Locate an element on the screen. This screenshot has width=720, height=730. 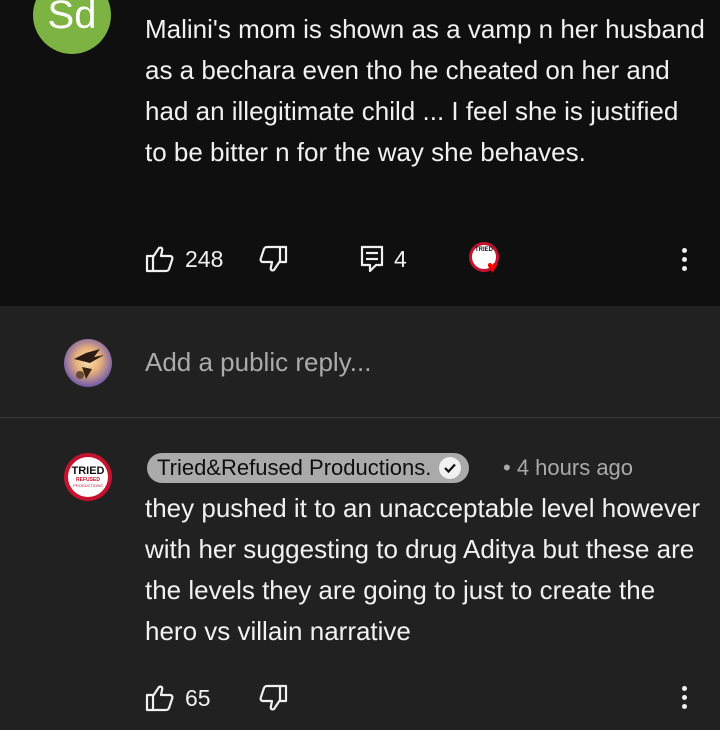
logo-line1: TRIED is located at coordinates (88, 471).